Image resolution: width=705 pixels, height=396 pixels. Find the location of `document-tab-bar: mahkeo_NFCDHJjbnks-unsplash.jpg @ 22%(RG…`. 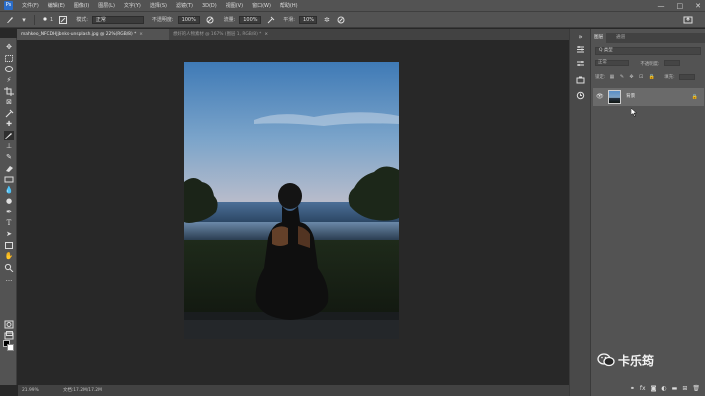

document-tab-bar: mahkeo_NFCDHJjbnks-unsplash.jpg @ 22%(RG… is located at coordinates (293, 34).